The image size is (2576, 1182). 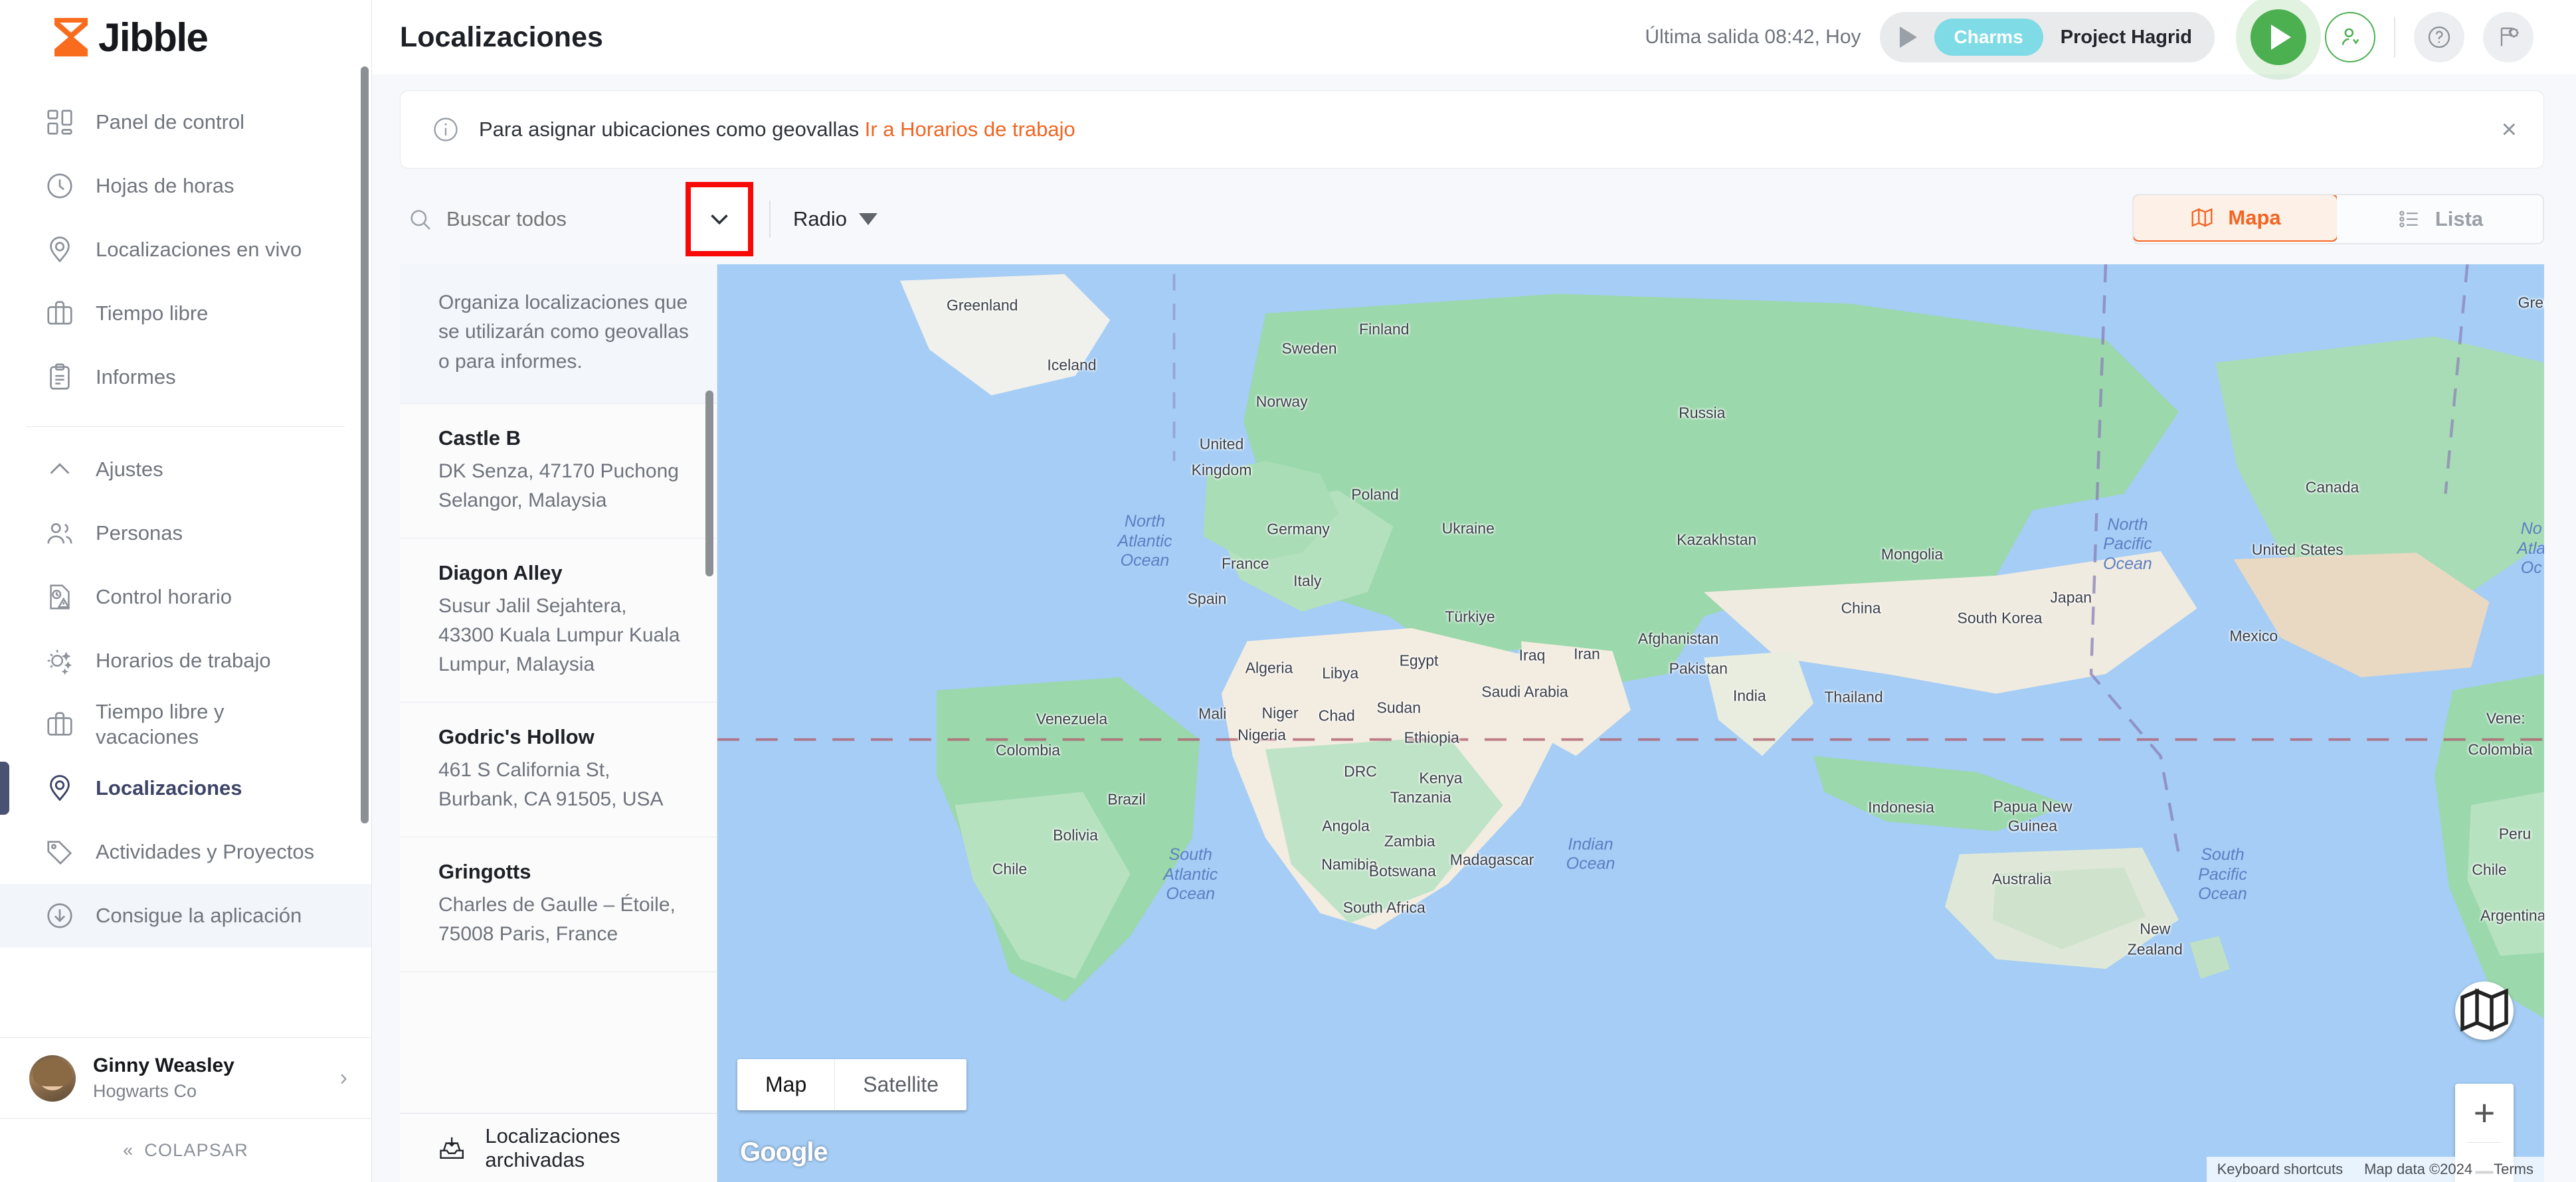 I want to click on location-name: Gringotts, so click(x=484, y=871).